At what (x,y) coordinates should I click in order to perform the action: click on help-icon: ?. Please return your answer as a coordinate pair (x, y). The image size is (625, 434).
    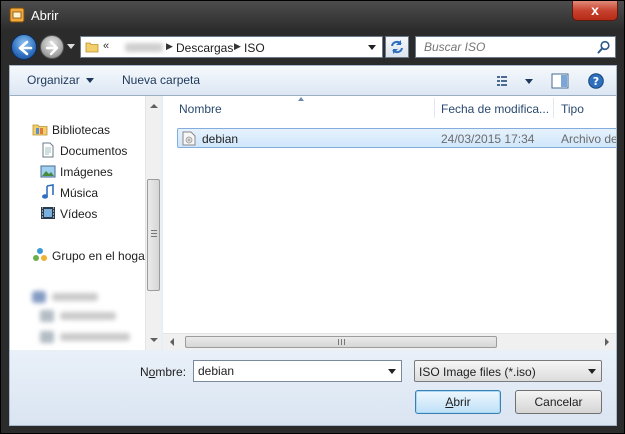
    Looking at the image, I should click on (596, 81).